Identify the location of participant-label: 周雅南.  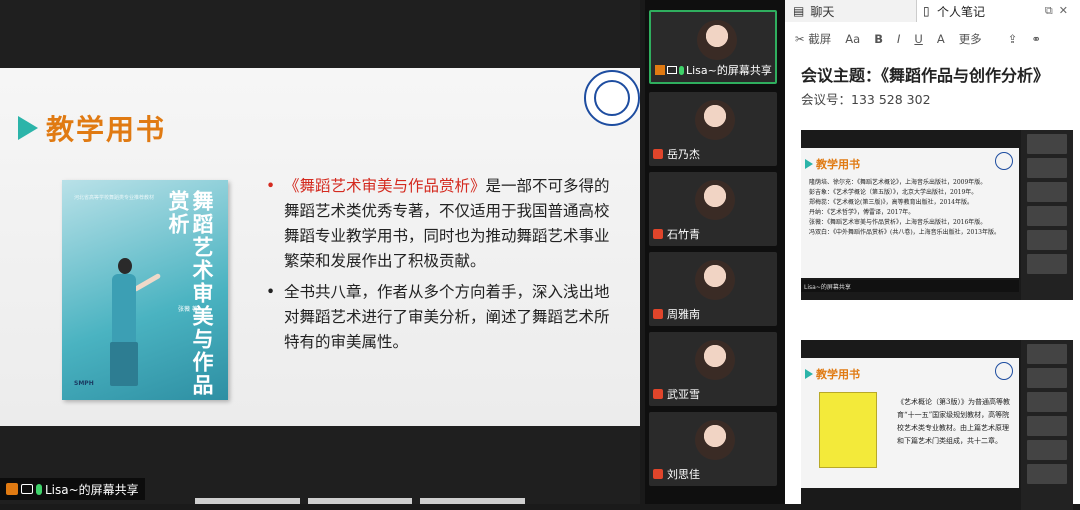
(676, 314).